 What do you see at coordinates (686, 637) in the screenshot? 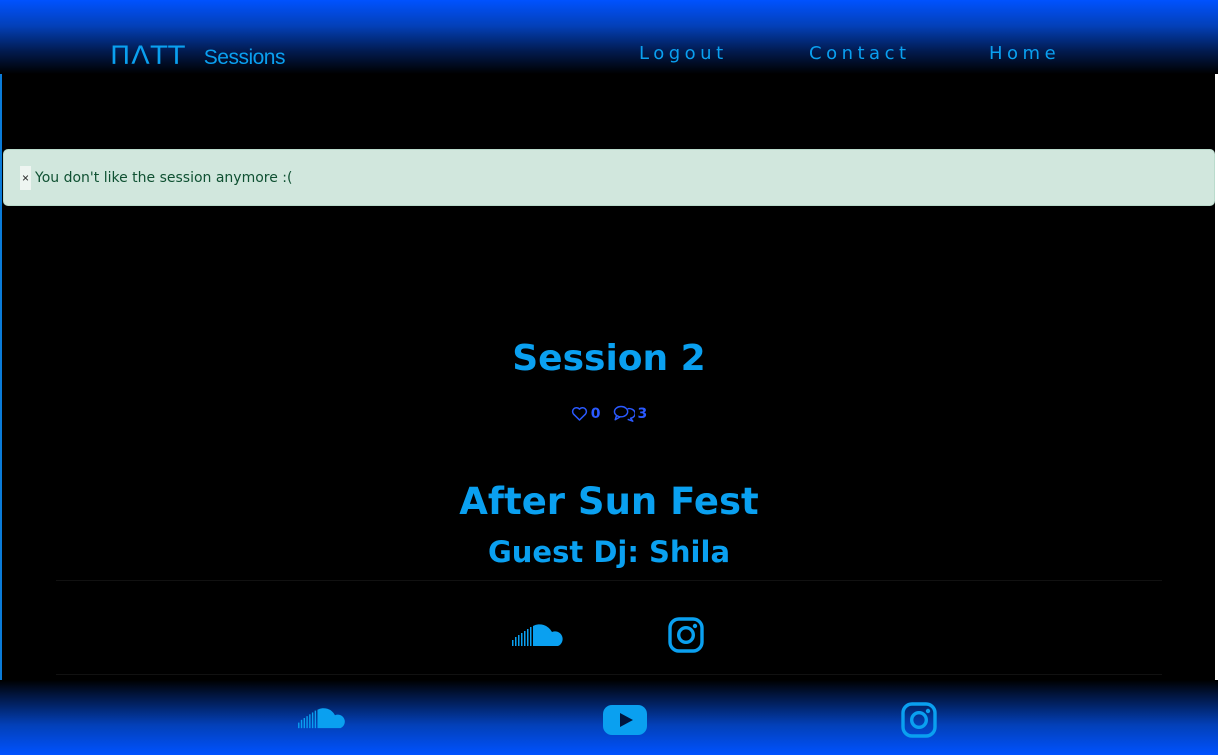
I see `dj-instagram-icon` at bounding box center [686, 637].